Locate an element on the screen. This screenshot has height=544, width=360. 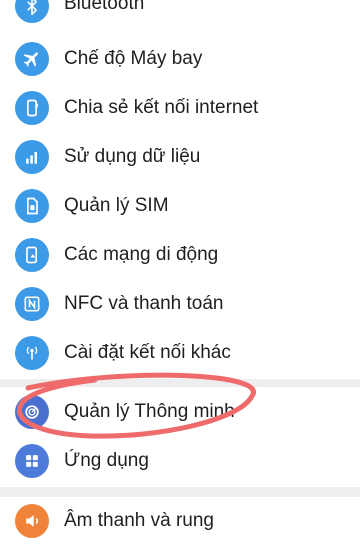
settings-item-smart-manager: Quản lý Thông minh is located at coordinates (180, 412).